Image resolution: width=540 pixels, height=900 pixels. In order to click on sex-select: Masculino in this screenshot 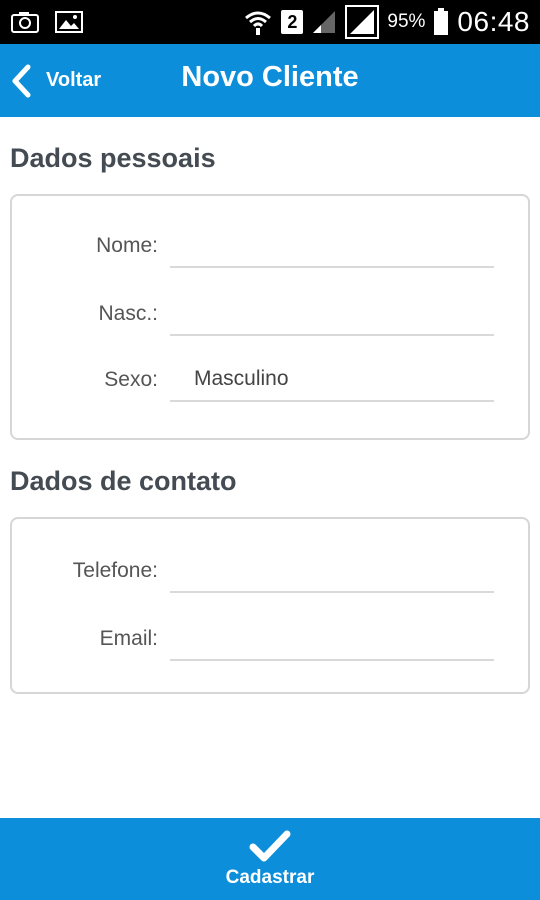, I will do `click(332, 380)`.